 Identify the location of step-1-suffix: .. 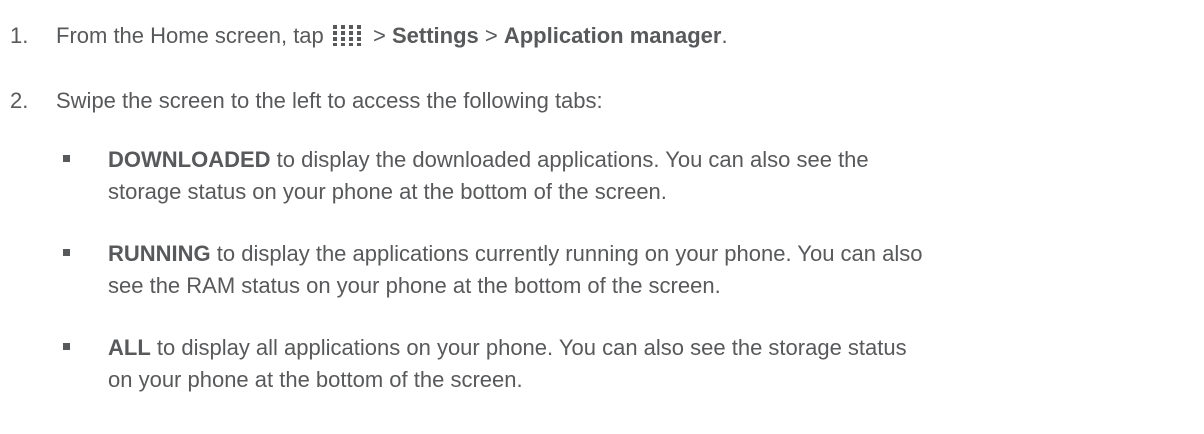
(724, 35).